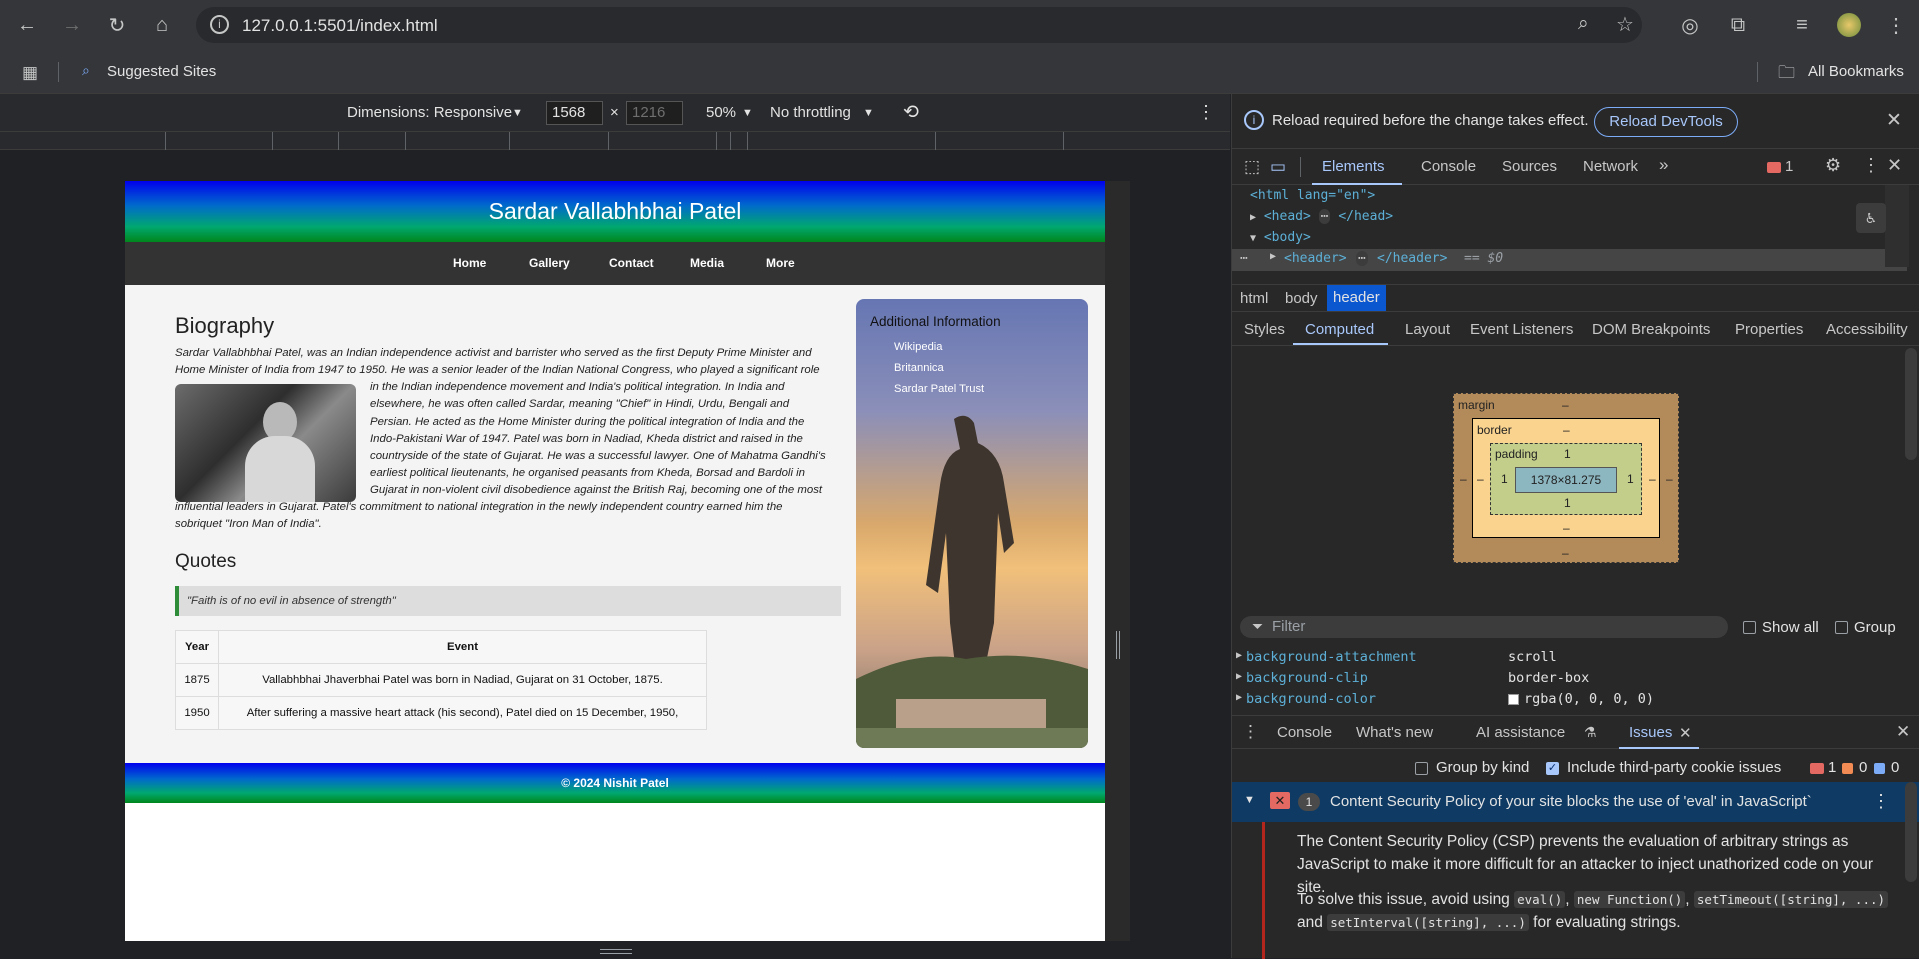 This screenshot has height=959, width=1919. What do you see at coordinates (574, 113) in the screenshot?
I see `width-input: 1568` at bounding box center [574, 113].